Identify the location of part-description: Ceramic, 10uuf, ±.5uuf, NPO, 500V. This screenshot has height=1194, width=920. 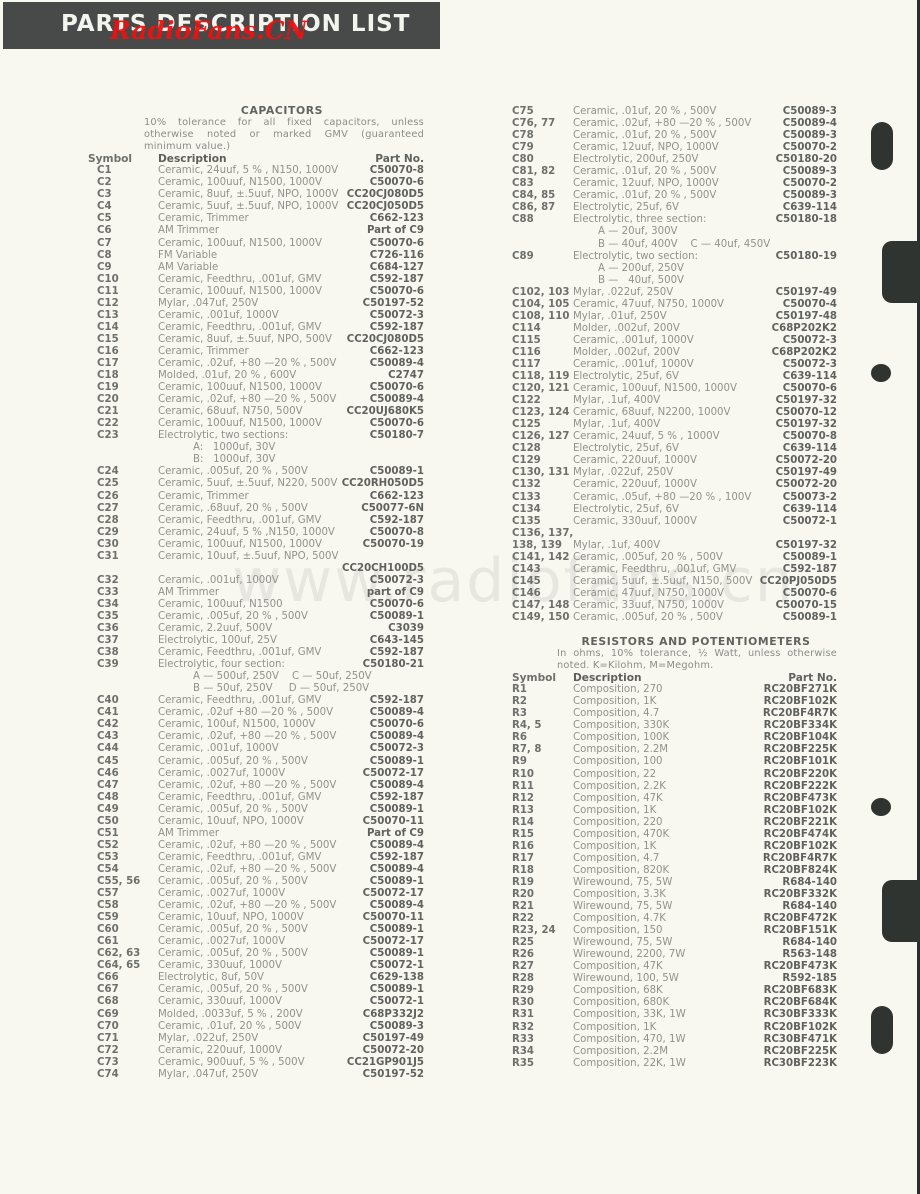
(248, 556).